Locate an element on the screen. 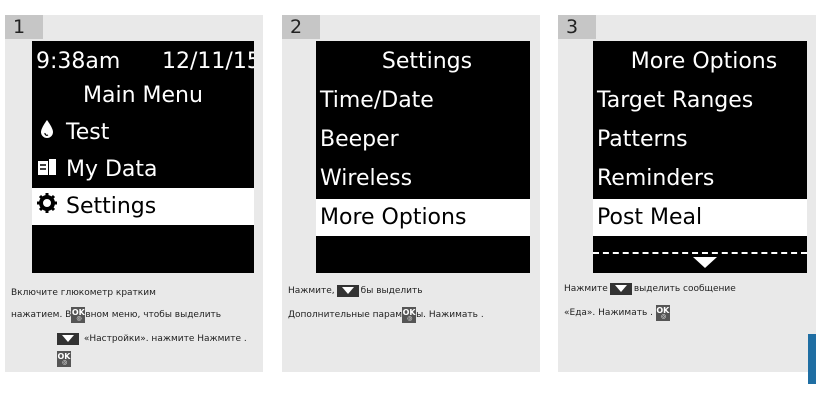 The height and width of the screenshot is (394, 816). instruction-text: «Настройки». нажмите Нажмите . is located at coordinates (165, 339).